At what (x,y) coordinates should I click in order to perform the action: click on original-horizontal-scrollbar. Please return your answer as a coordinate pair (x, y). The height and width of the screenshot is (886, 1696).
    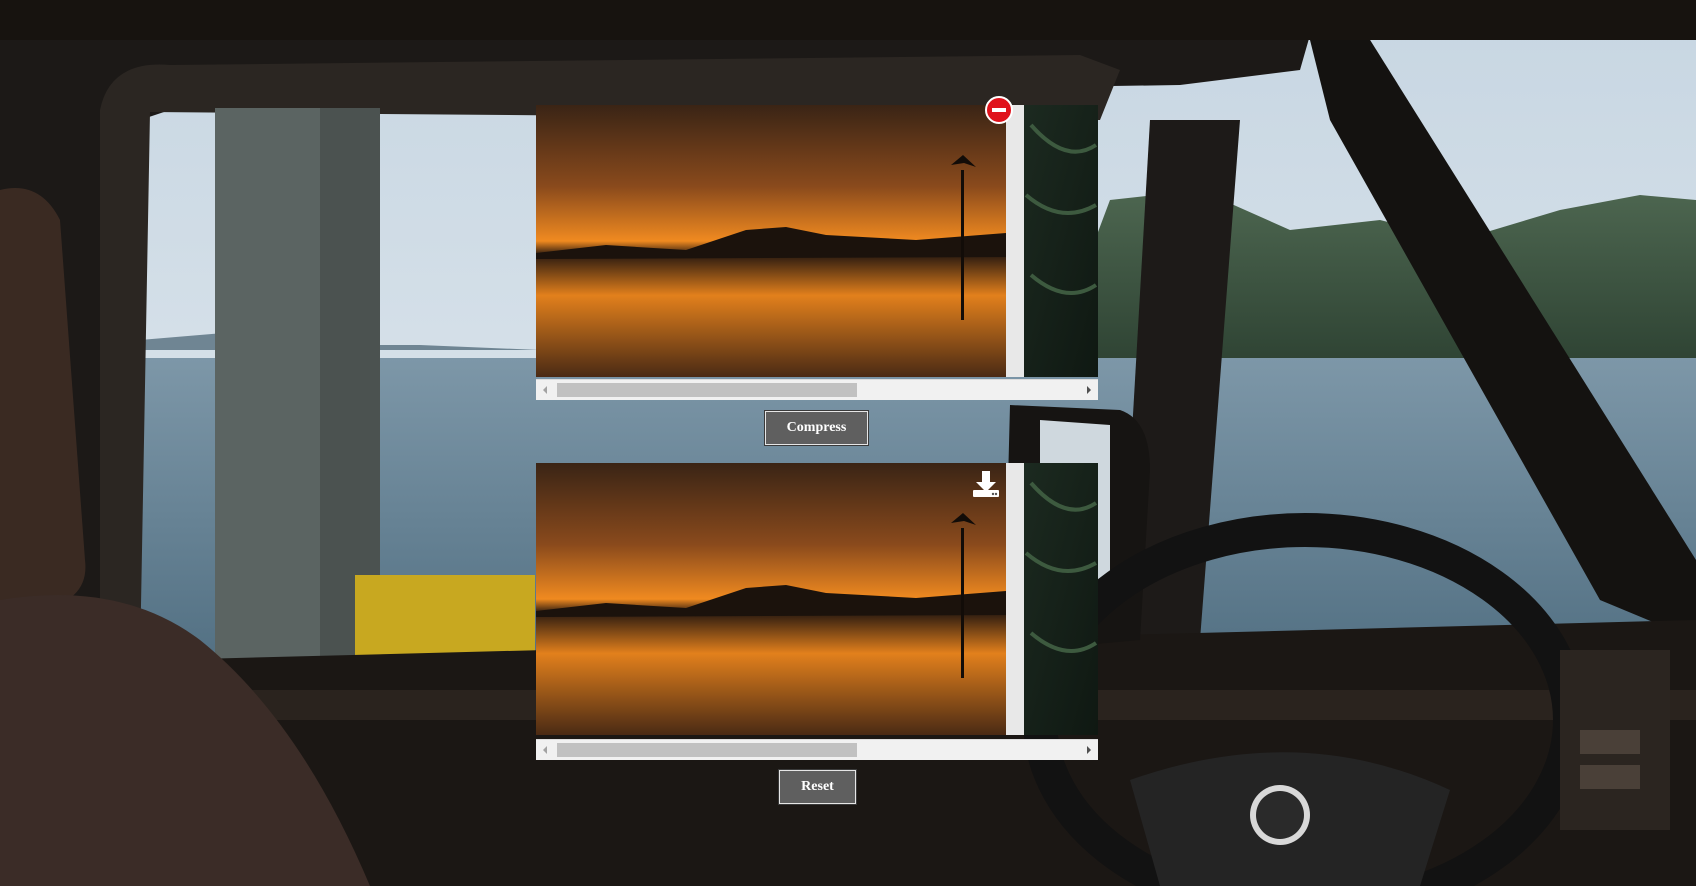
    Looking at the image, I should click on (817, 389).